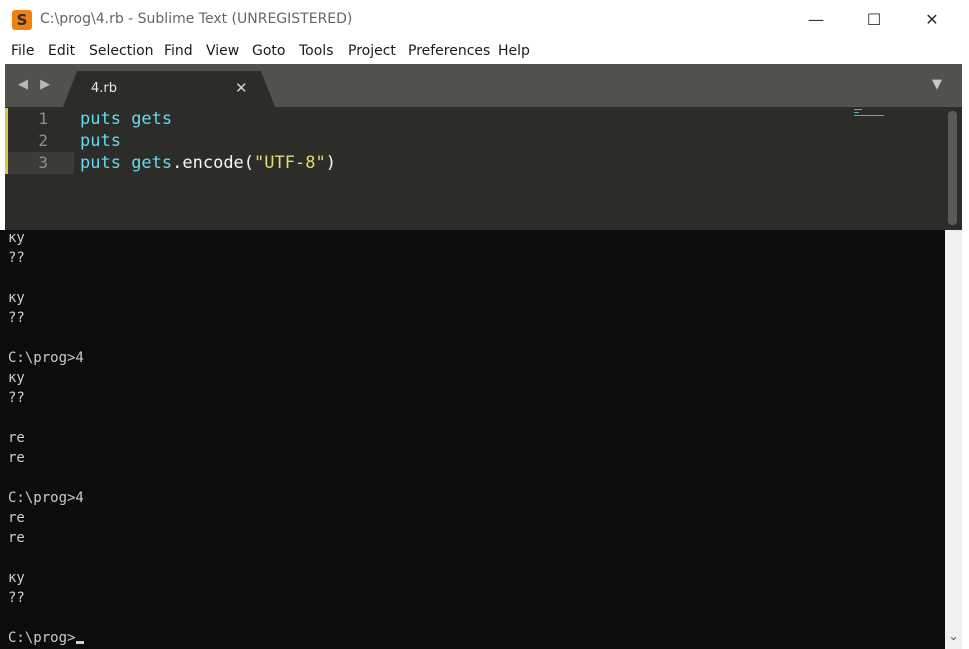 The image size is (969, 649). I want to click on menu-view: View, so click(222, 51).